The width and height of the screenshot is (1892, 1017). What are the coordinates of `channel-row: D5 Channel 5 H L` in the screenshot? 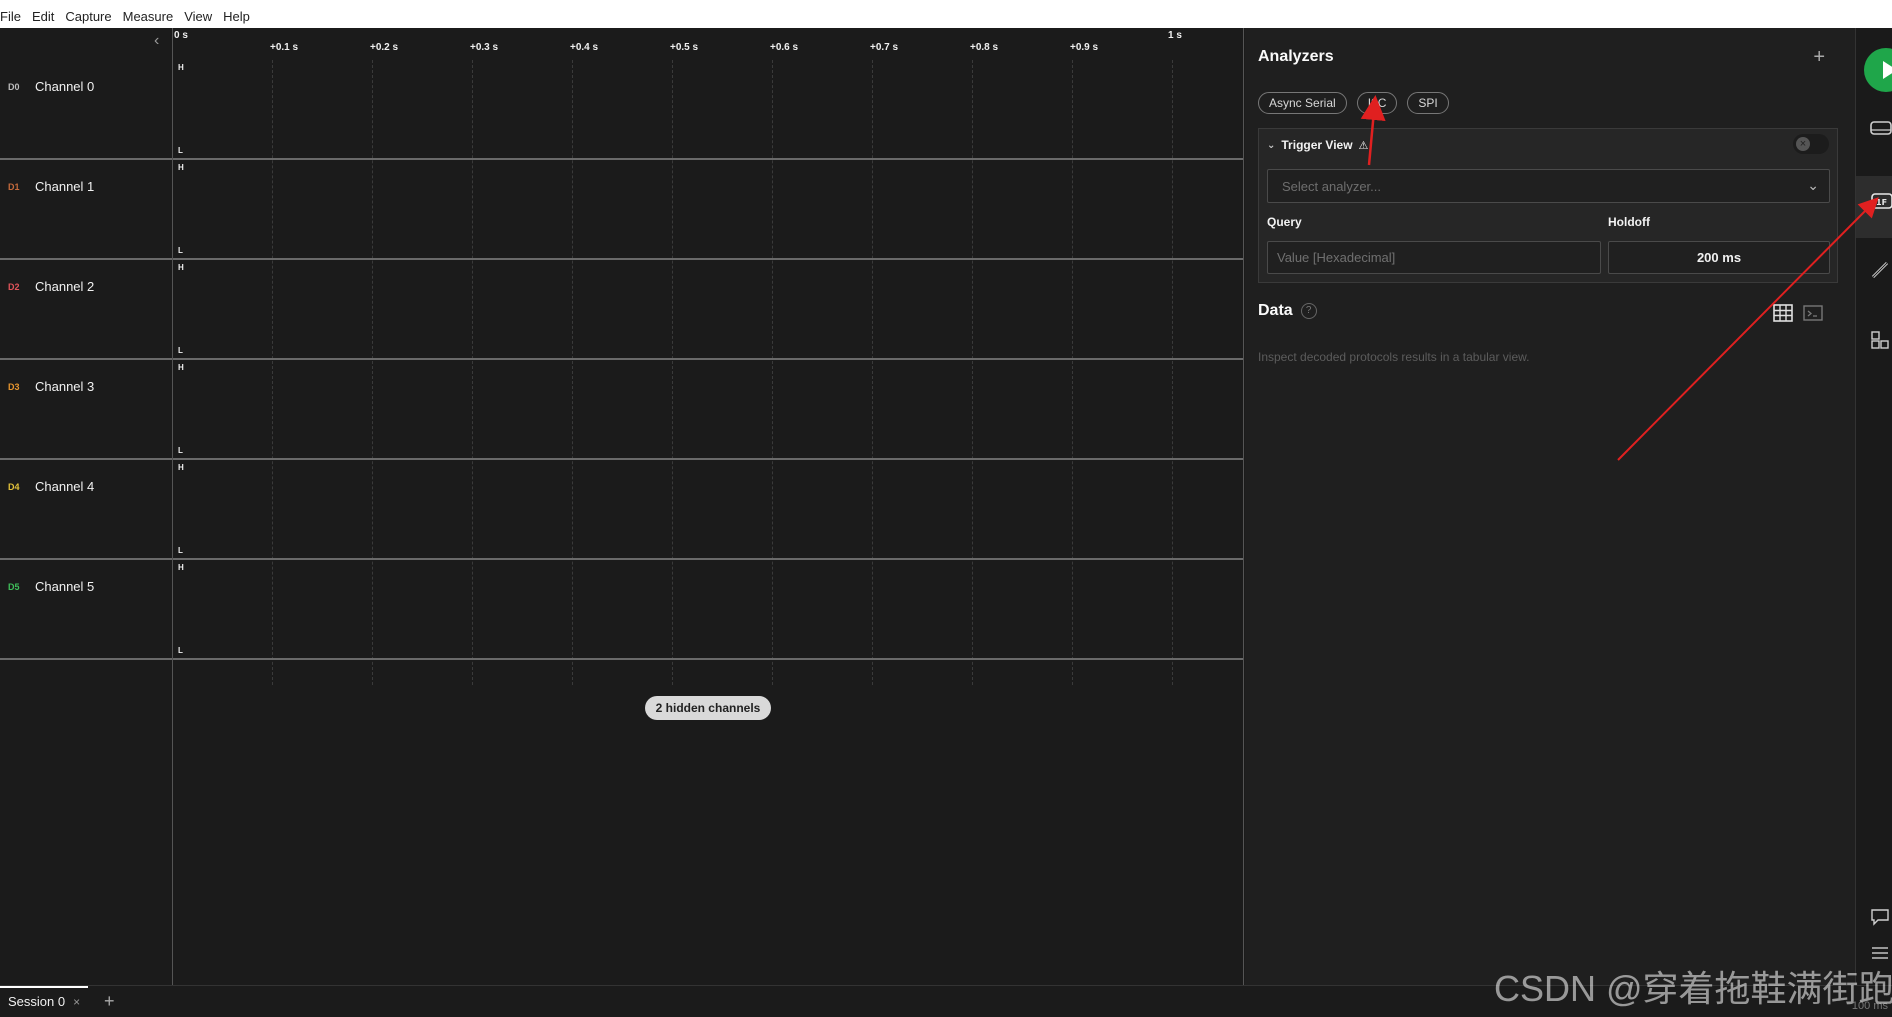 It's located at (622, 610).